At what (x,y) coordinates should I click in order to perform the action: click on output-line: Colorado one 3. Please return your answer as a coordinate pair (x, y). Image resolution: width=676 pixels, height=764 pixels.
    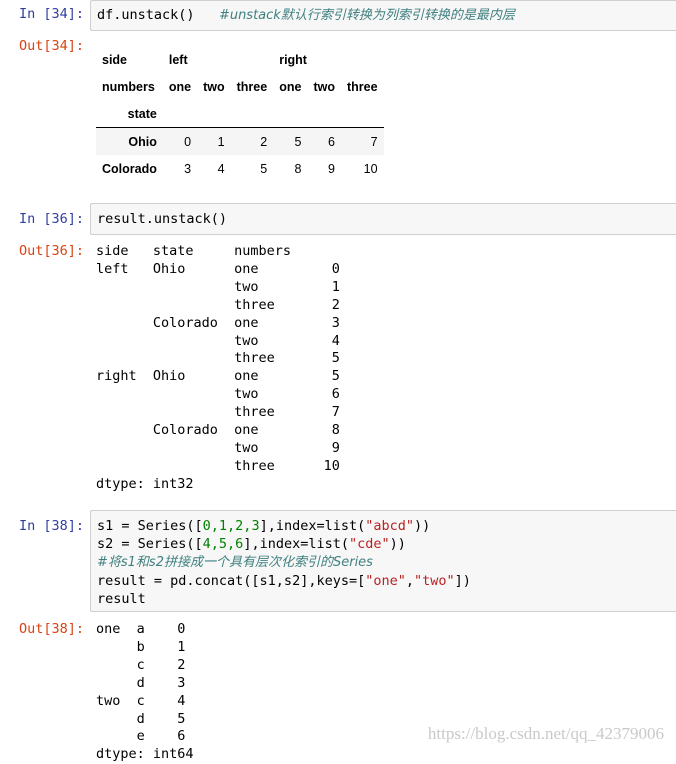
    Looking at the image, I should click on (218, 322).